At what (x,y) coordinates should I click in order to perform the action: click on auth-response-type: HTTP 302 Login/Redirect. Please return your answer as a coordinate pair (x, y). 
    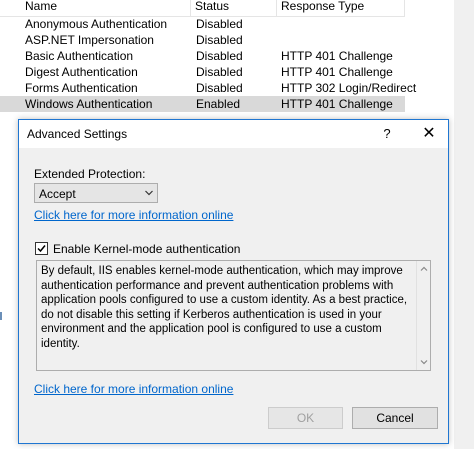
    Looking at the image, I should click on (349, 88).